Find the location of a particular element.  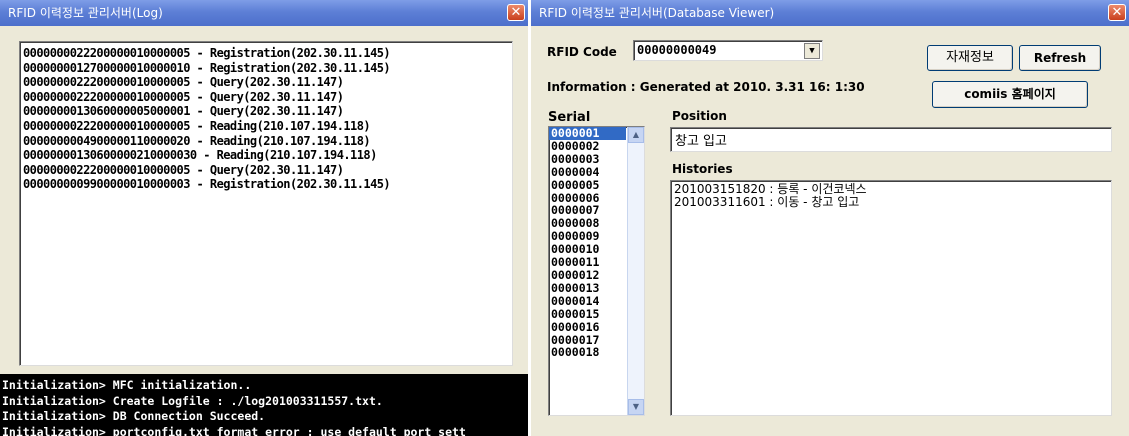

db-window-close-button: ✕ is located at coordinates (1117, 12).